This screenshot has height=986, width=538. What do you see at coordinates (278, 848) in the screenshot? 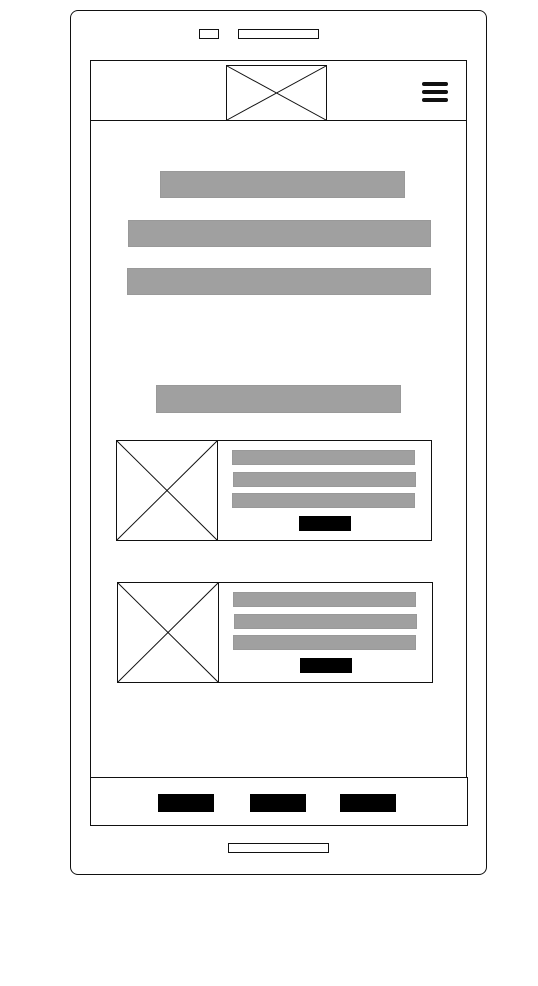
I see `home-button` at bounding box center [278, 848].